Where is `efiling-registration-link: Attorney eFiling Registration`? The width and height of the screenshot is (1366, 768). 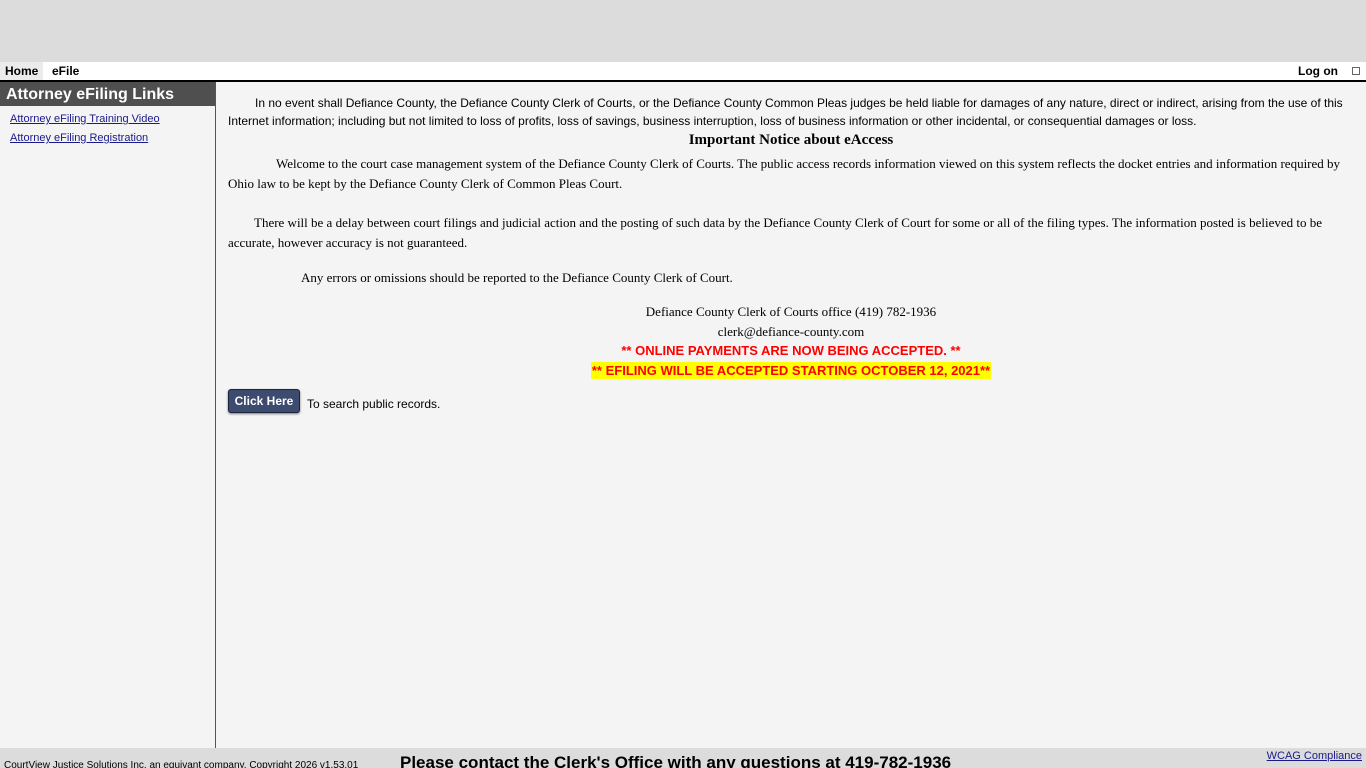
efiling-registration-link: Attorney eFiling Registration is located at coordinates (112, 138).